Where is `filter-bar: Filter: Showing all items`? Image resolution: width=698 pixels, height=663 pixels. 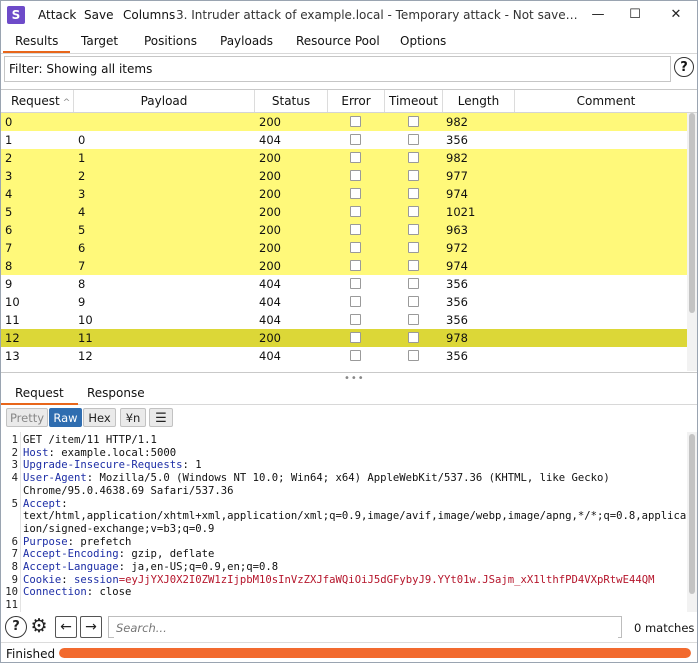
filter-bar: Filter: Showing all items is located at coordinates (337, 69).